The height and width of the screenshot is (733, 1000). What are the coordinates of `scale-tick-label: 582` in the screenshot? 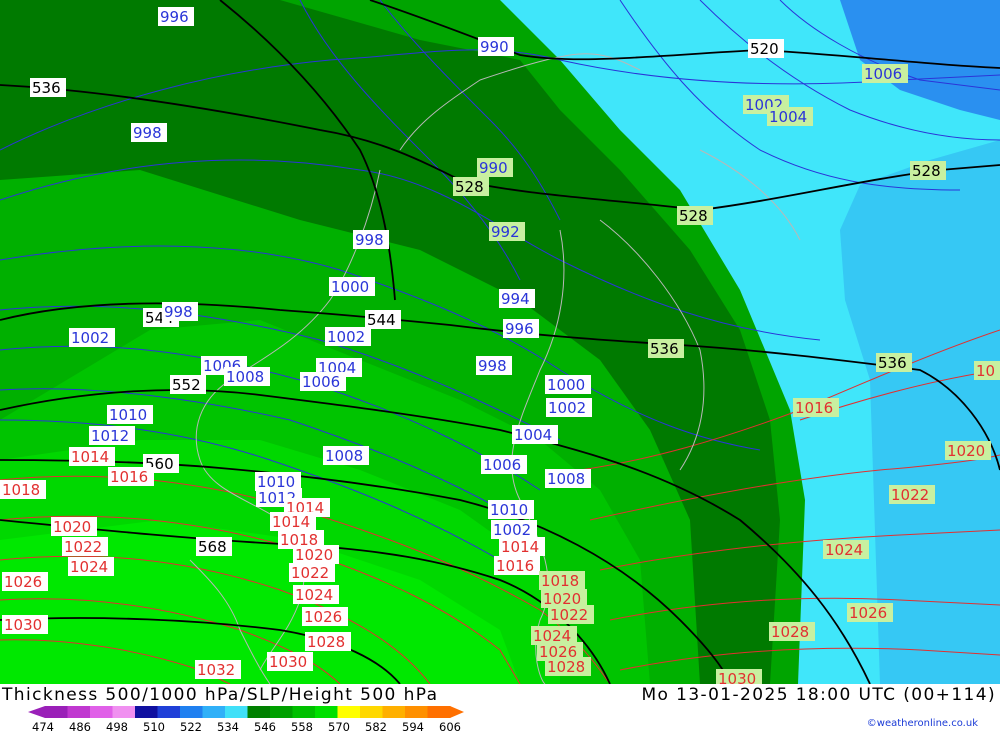 It's located at (376, 726).